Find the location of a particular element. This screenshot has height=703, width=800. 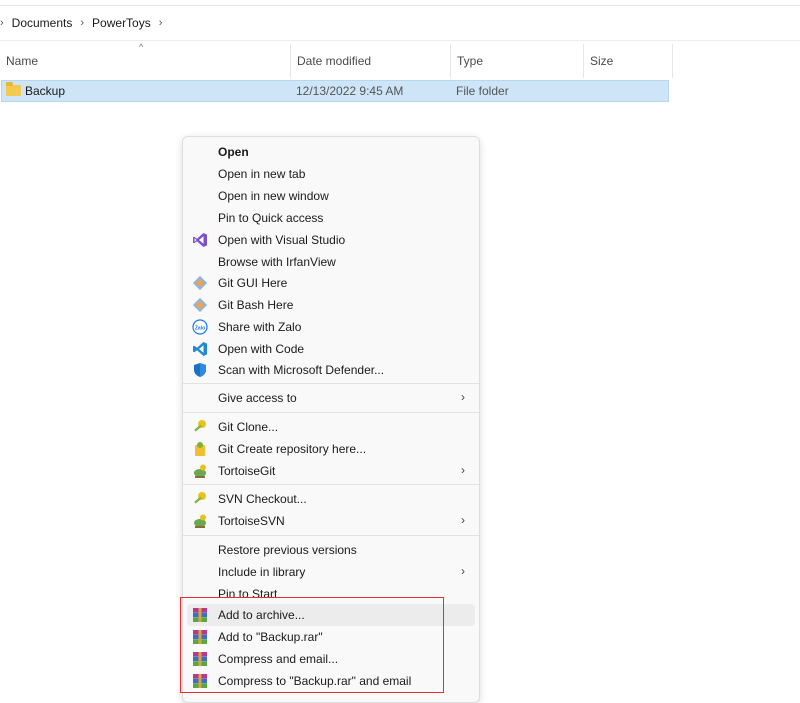

menu-item-add-rar: Add to "Backup.rar" is located at coordinates (331, 637).